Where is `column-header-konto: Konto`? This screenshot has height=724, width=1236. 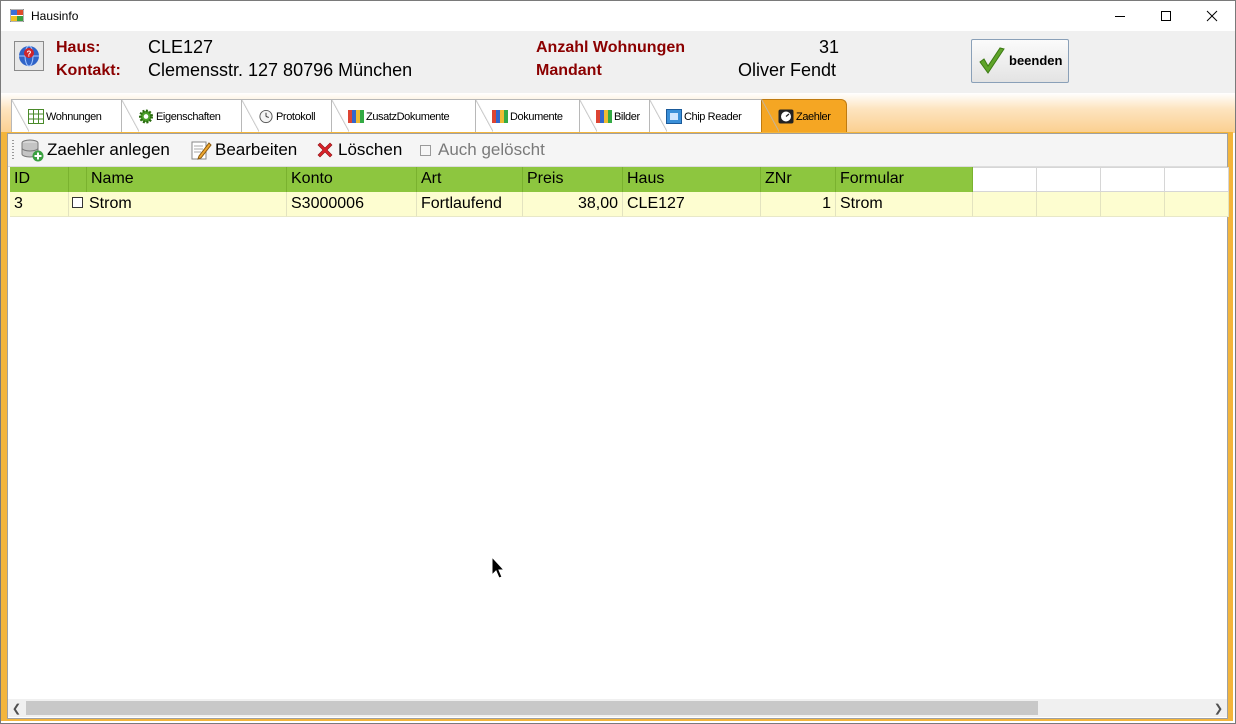
column-header-konto: Konto is located at coordinates (352, 179).